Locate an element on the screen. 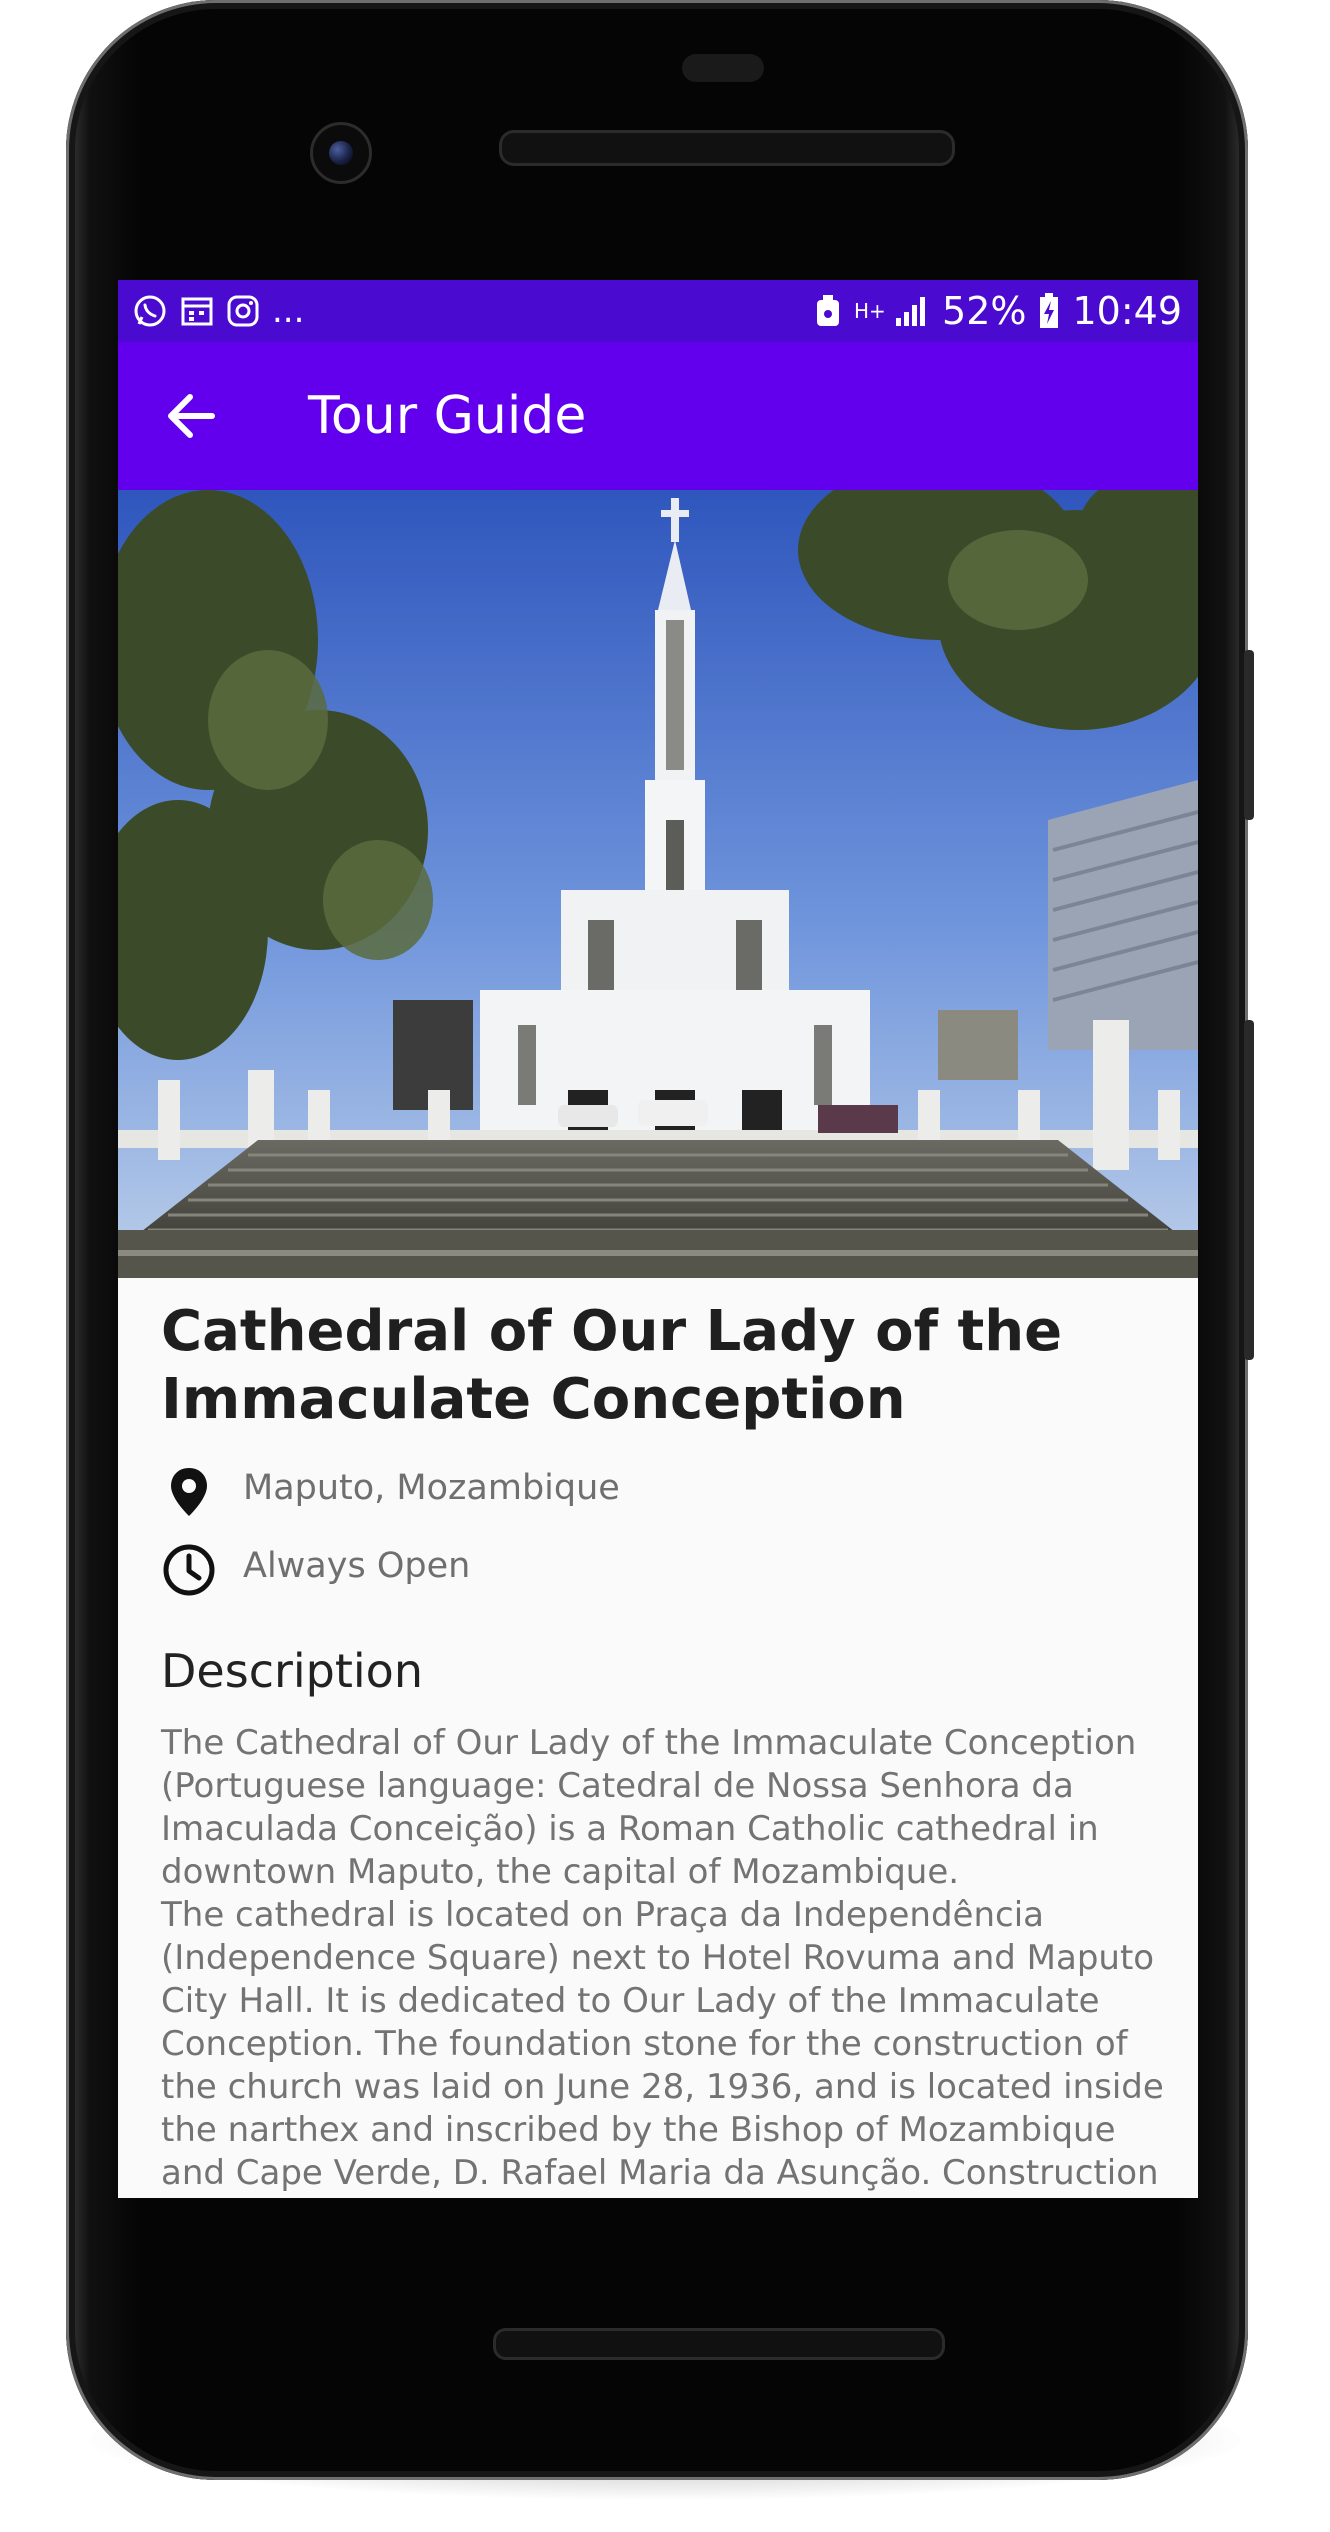 Image resolution: width=1330 pixels, height=2532 pixels. description-heading: Description is located at coordinates (292, 1671).